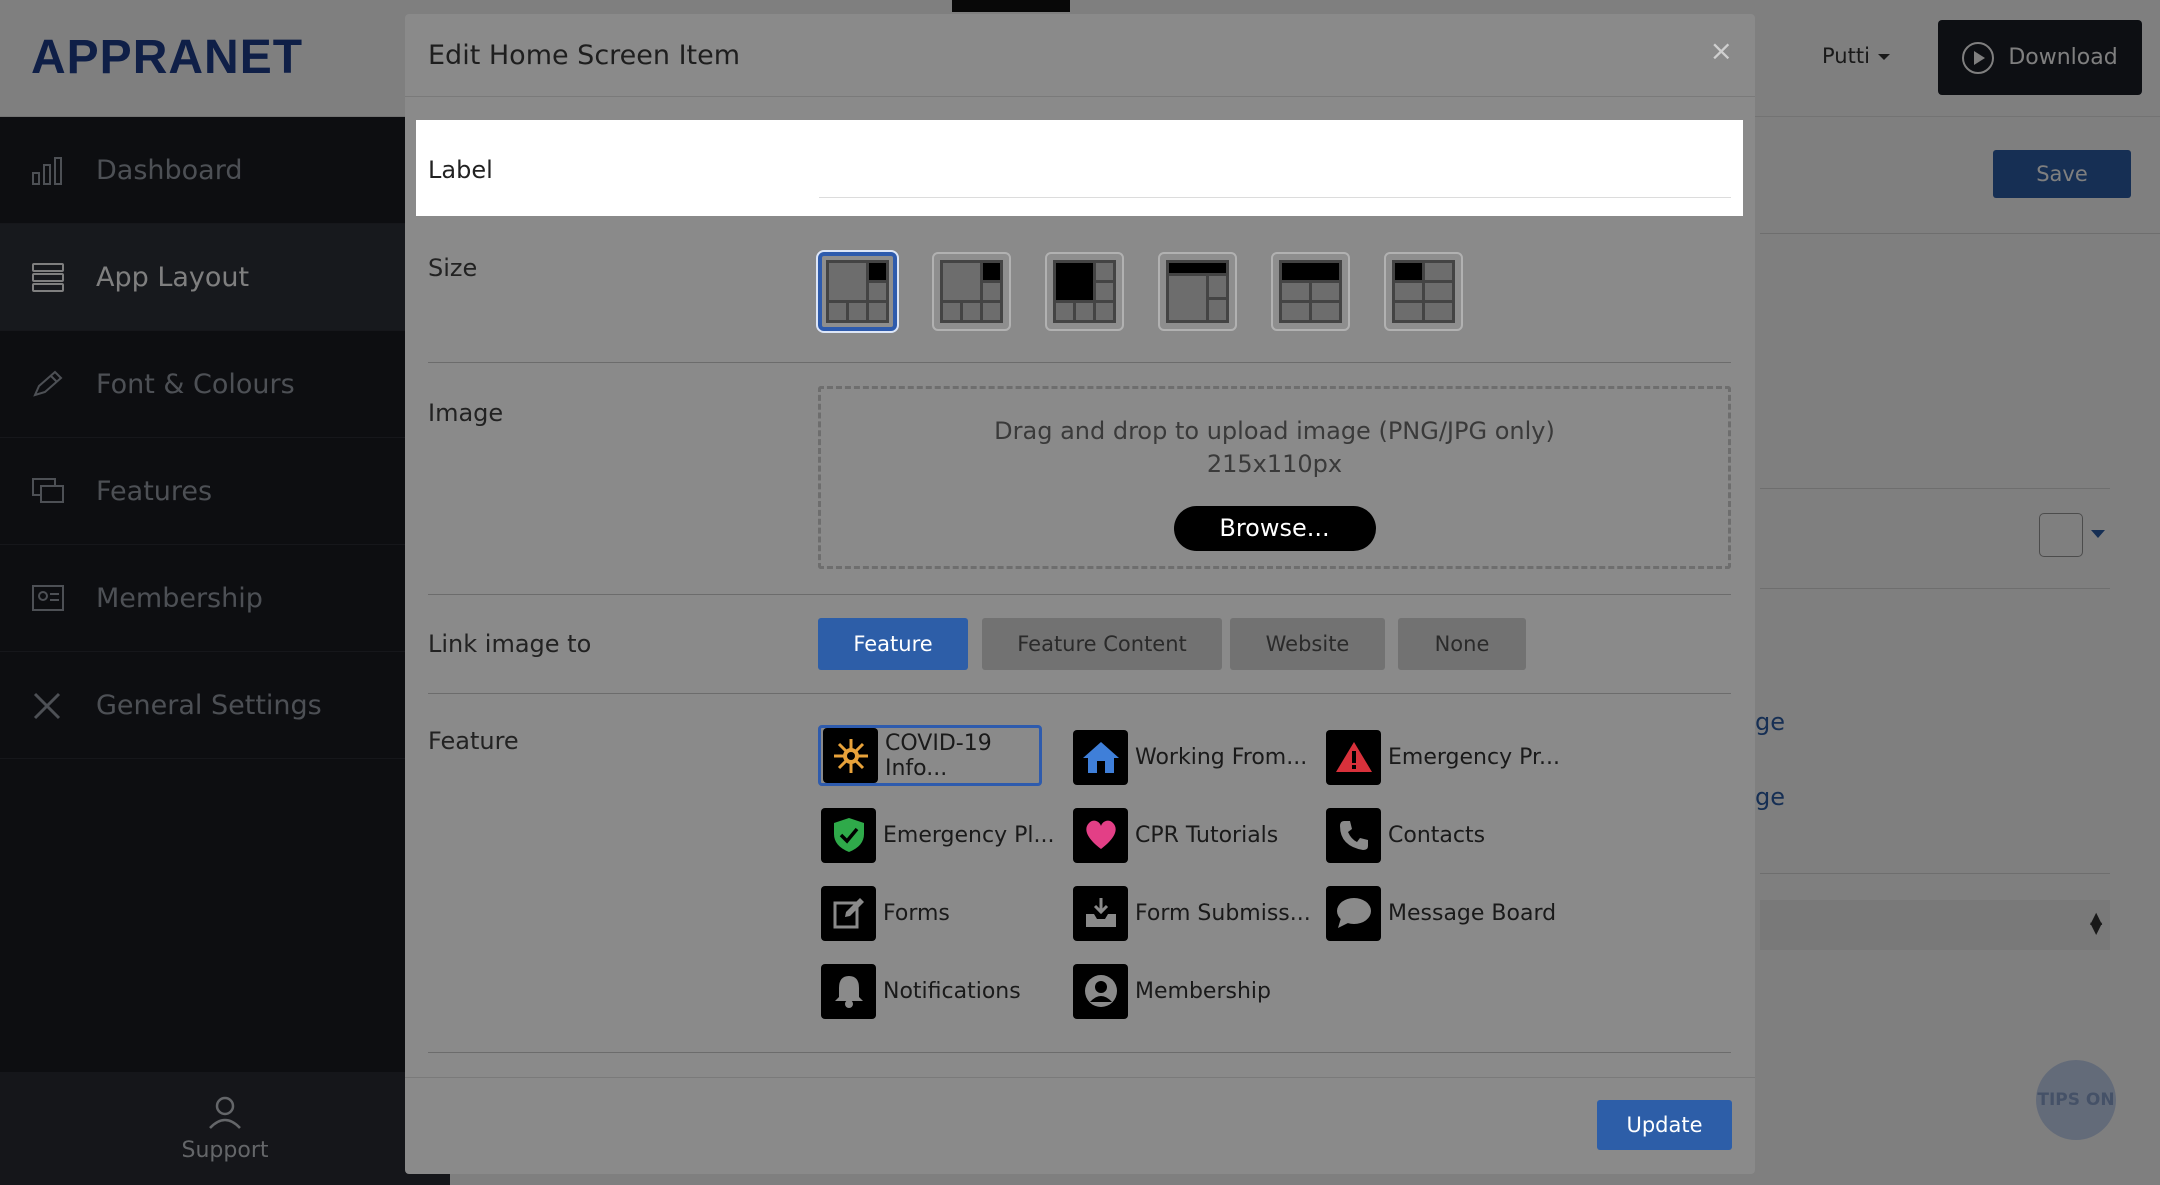 The image size is (2160, 1185). I want to click on shield-check-icon, so click(848, 835).